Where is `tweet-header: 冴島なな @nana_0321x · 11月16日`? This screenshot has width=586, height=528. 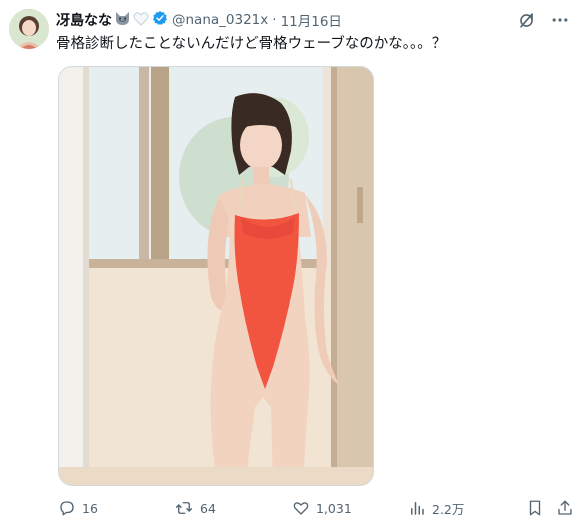 tweet-header: 冴島なな @nana_0321x · 11月16日 is located at coordinates (199, 20).